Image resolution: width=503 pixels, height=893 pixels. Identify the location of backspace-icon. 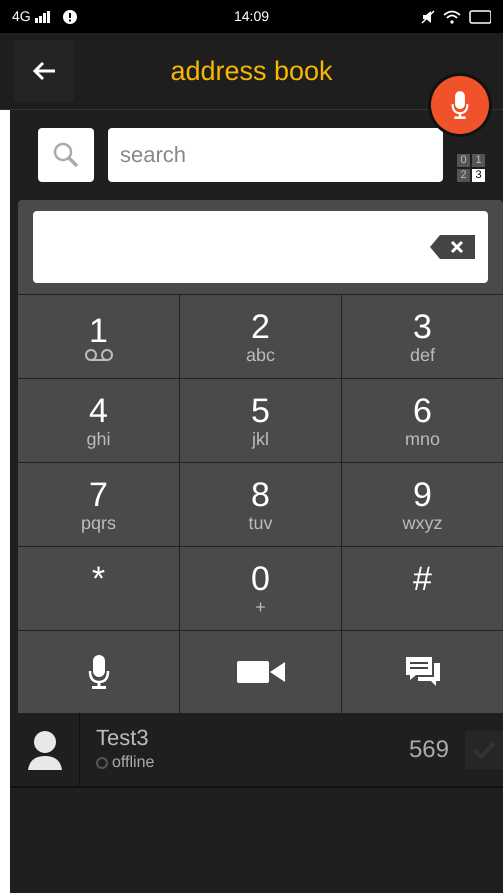
(453, 247).